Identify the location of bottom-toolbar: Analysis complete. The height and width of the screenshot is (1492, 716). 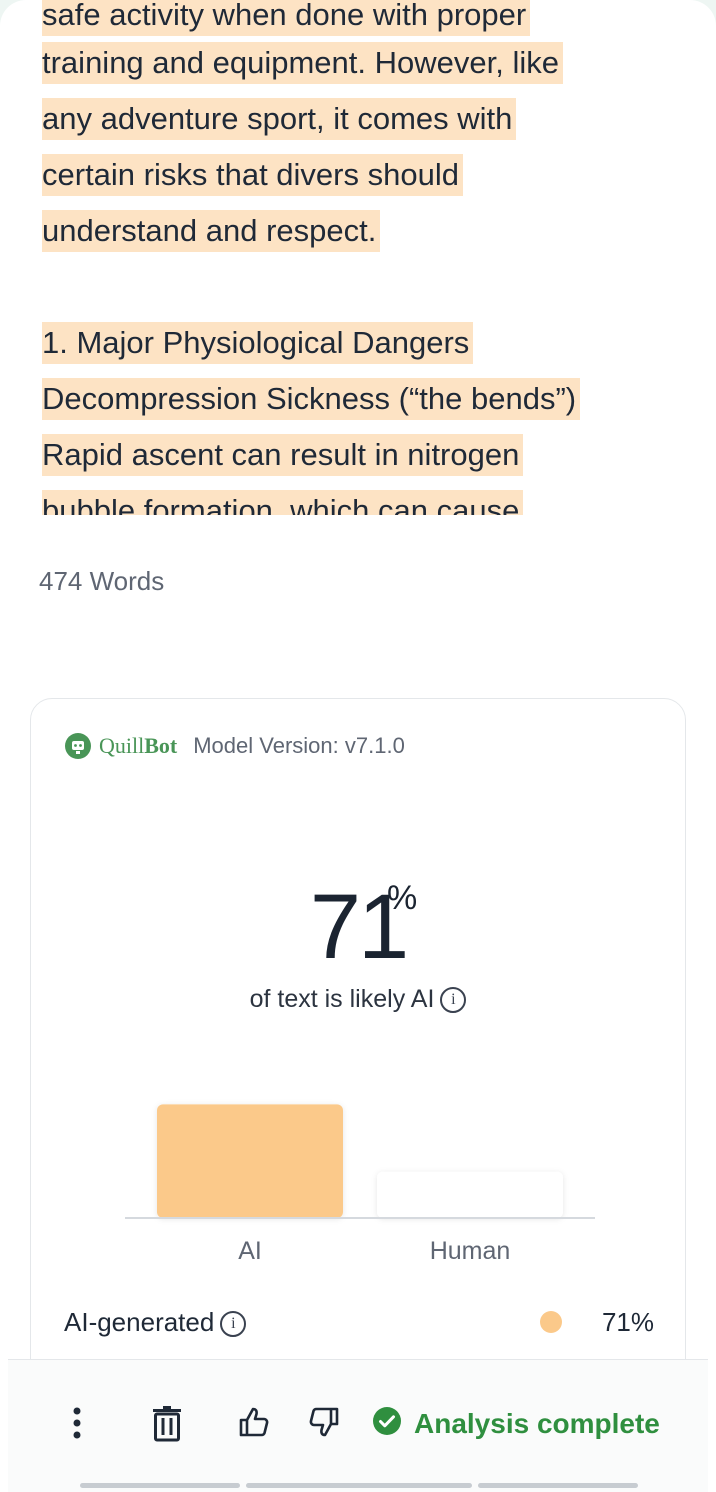
(358, 1425).